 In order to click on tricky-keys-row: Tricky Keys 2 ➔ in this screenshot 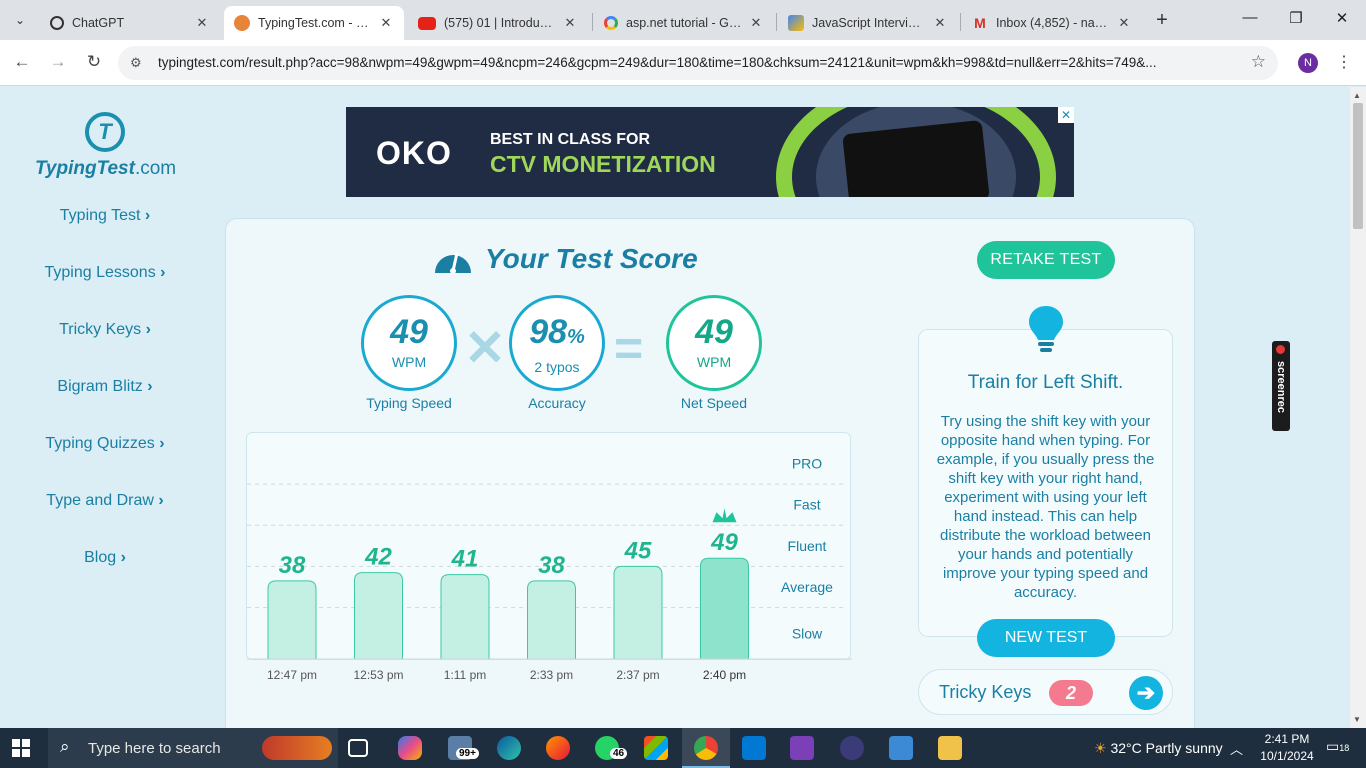, I will do `click(1045, 692)`.